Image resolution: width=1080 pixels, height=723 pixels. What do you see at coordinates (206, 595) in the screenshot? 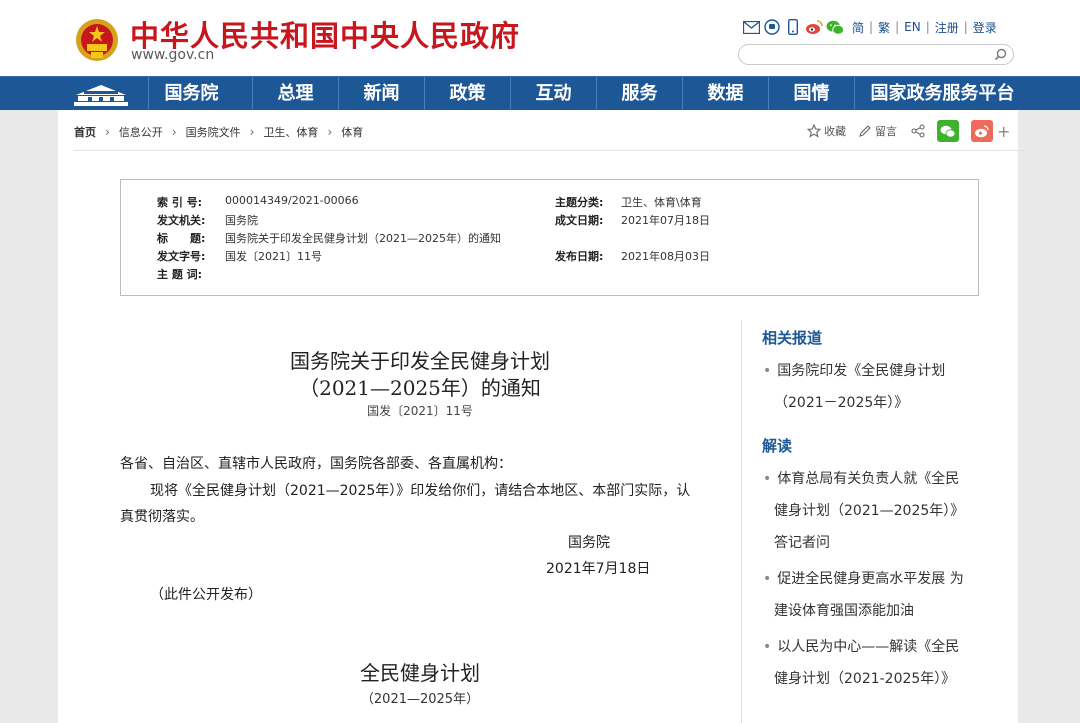
I see `article-public-note: （此件公开发布）` at bounding box center [206, 595].